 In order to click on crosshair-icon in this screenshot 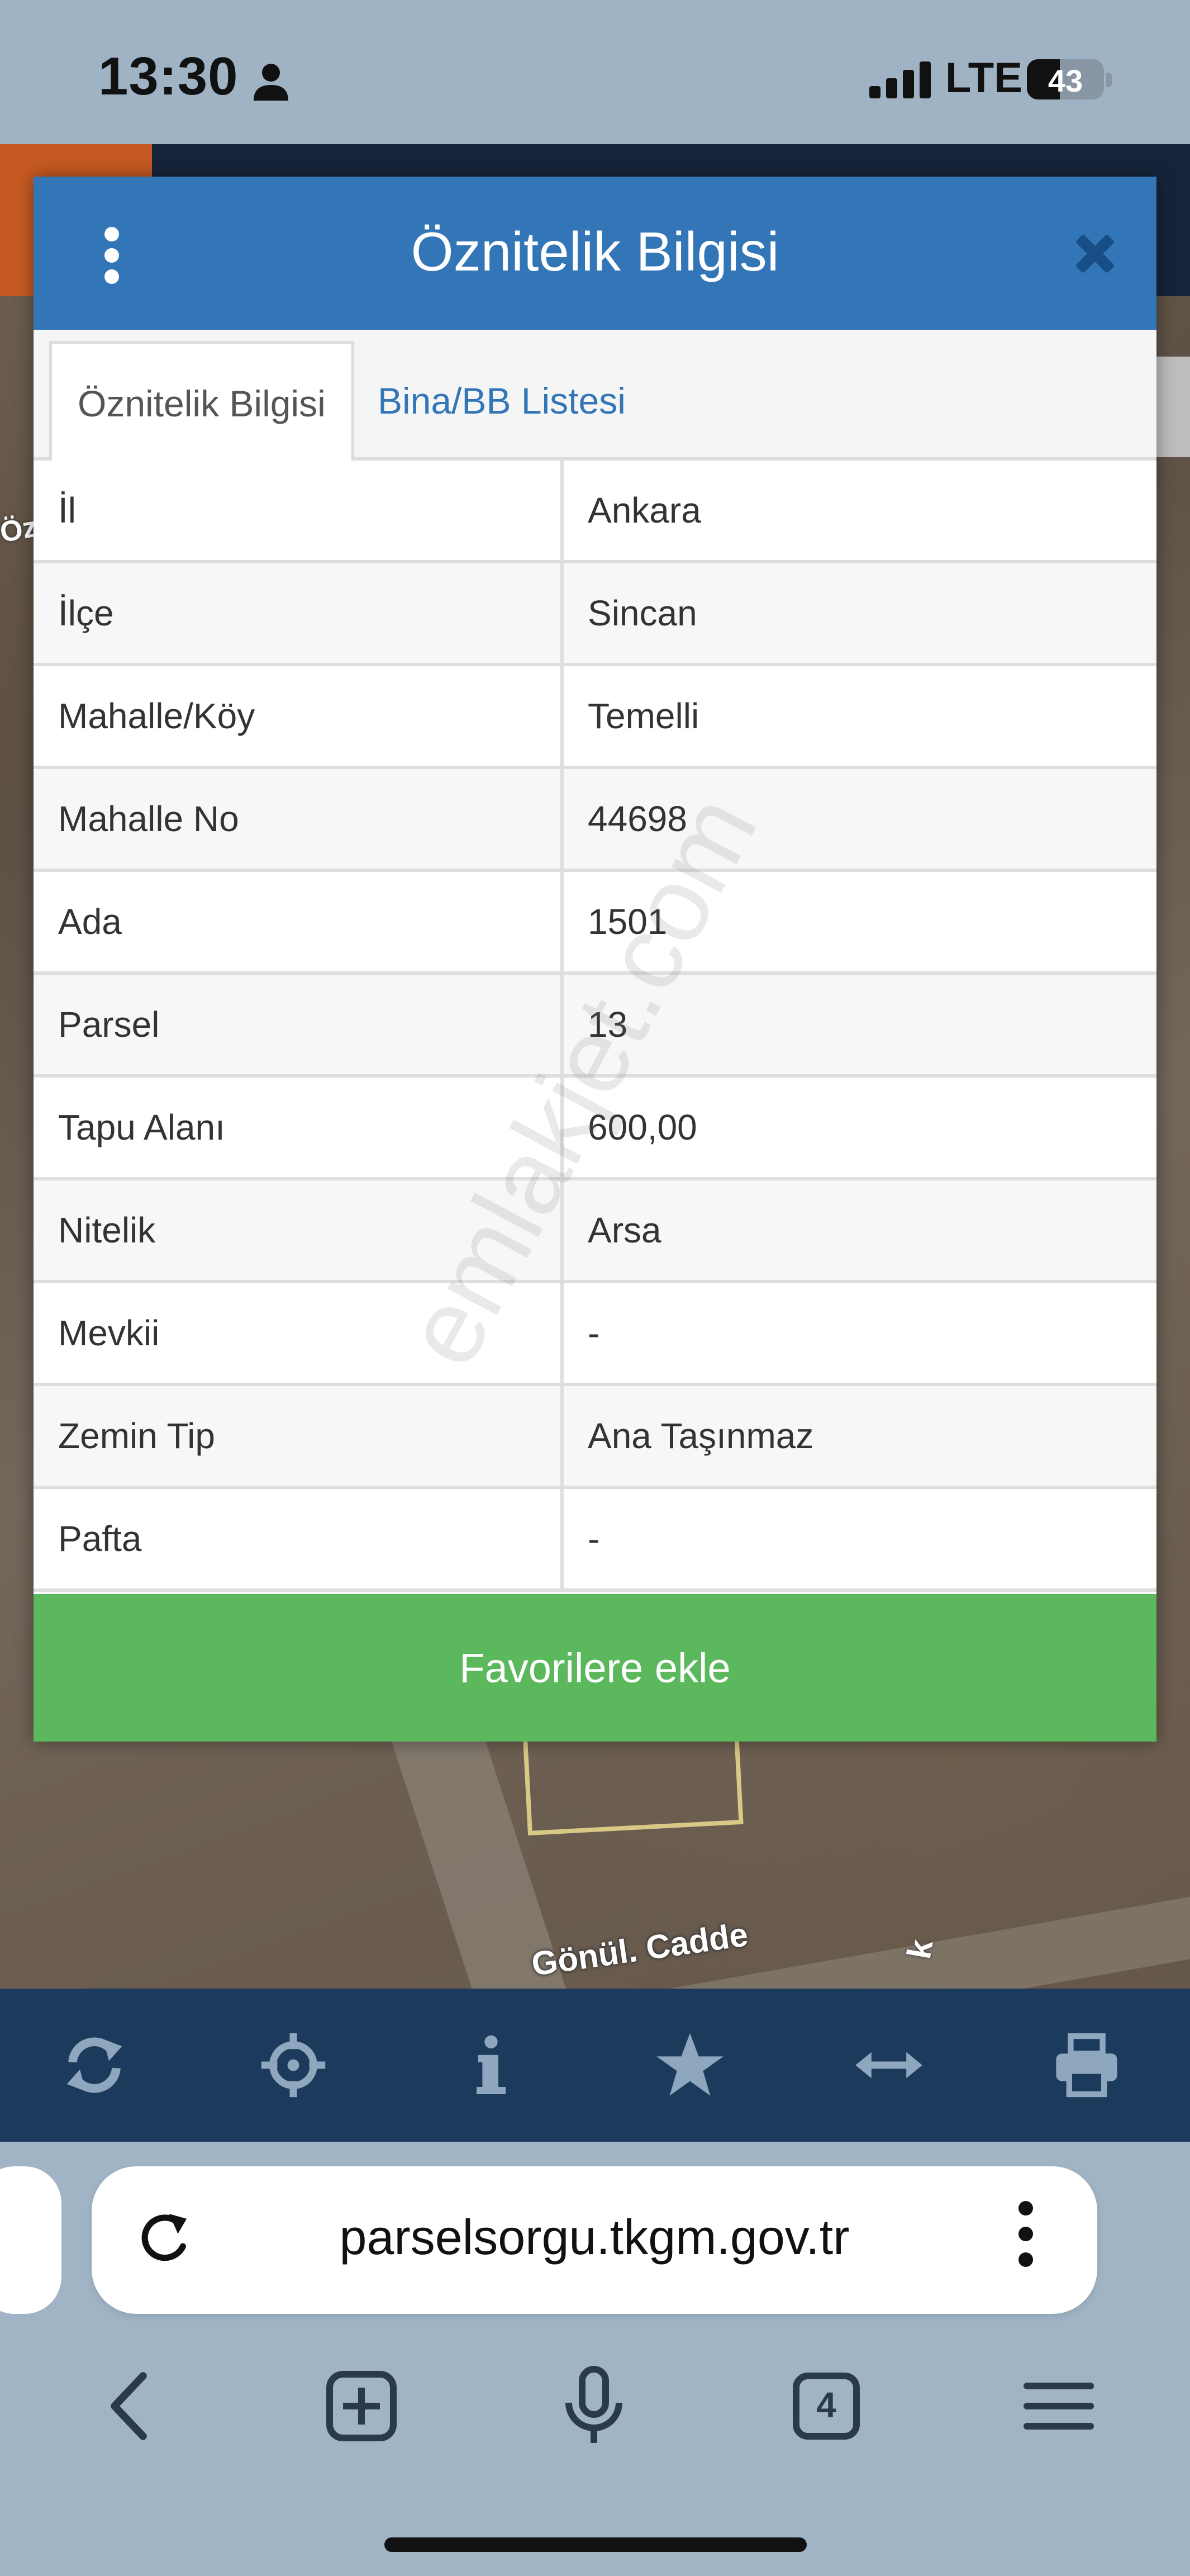, I will do `click(293, 2065)`.